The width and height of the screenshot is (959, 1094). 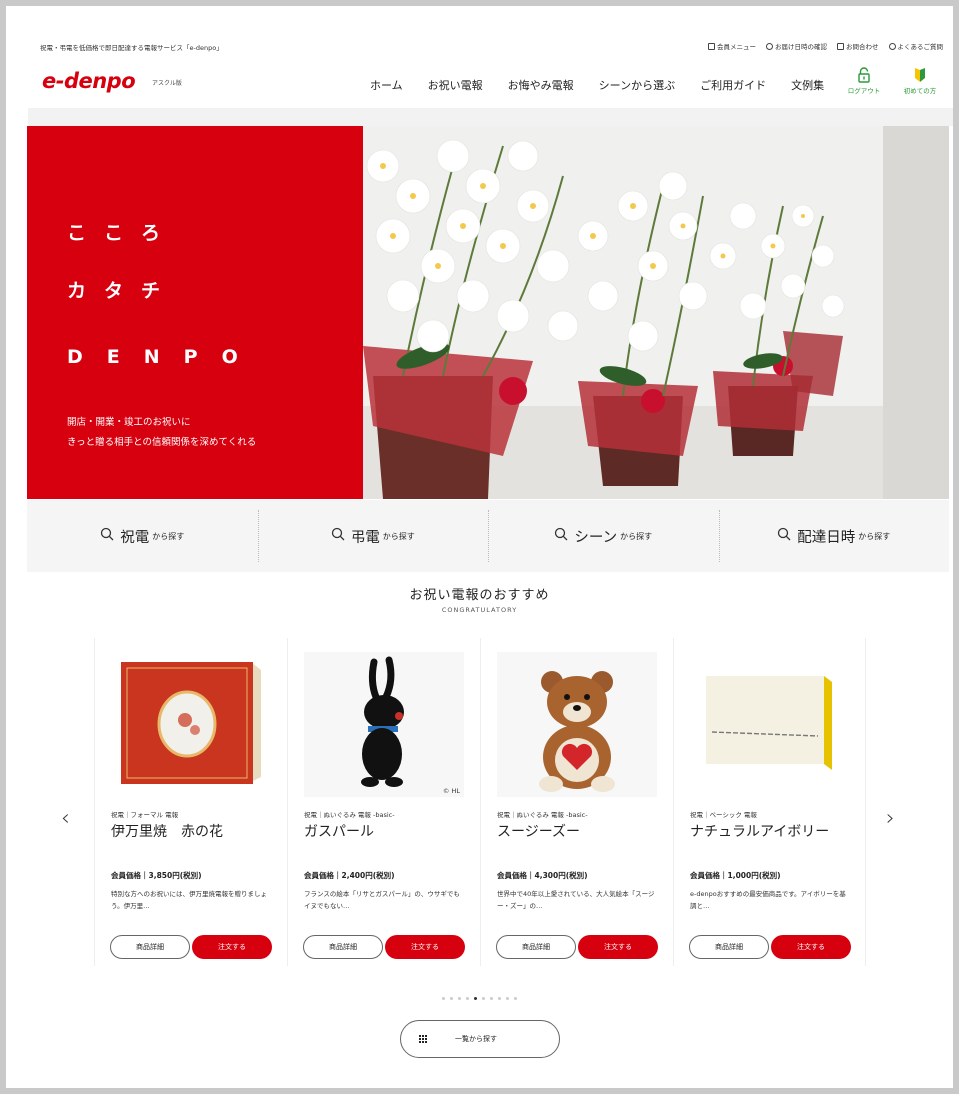 What do you see at coordinates (161, 433) in the screenshot?
I see `hero-description: 開店・開業・竣工のお祝いに きっと贈る相手との信頼関係を深めてくれる` at bounding box center [161, 433].